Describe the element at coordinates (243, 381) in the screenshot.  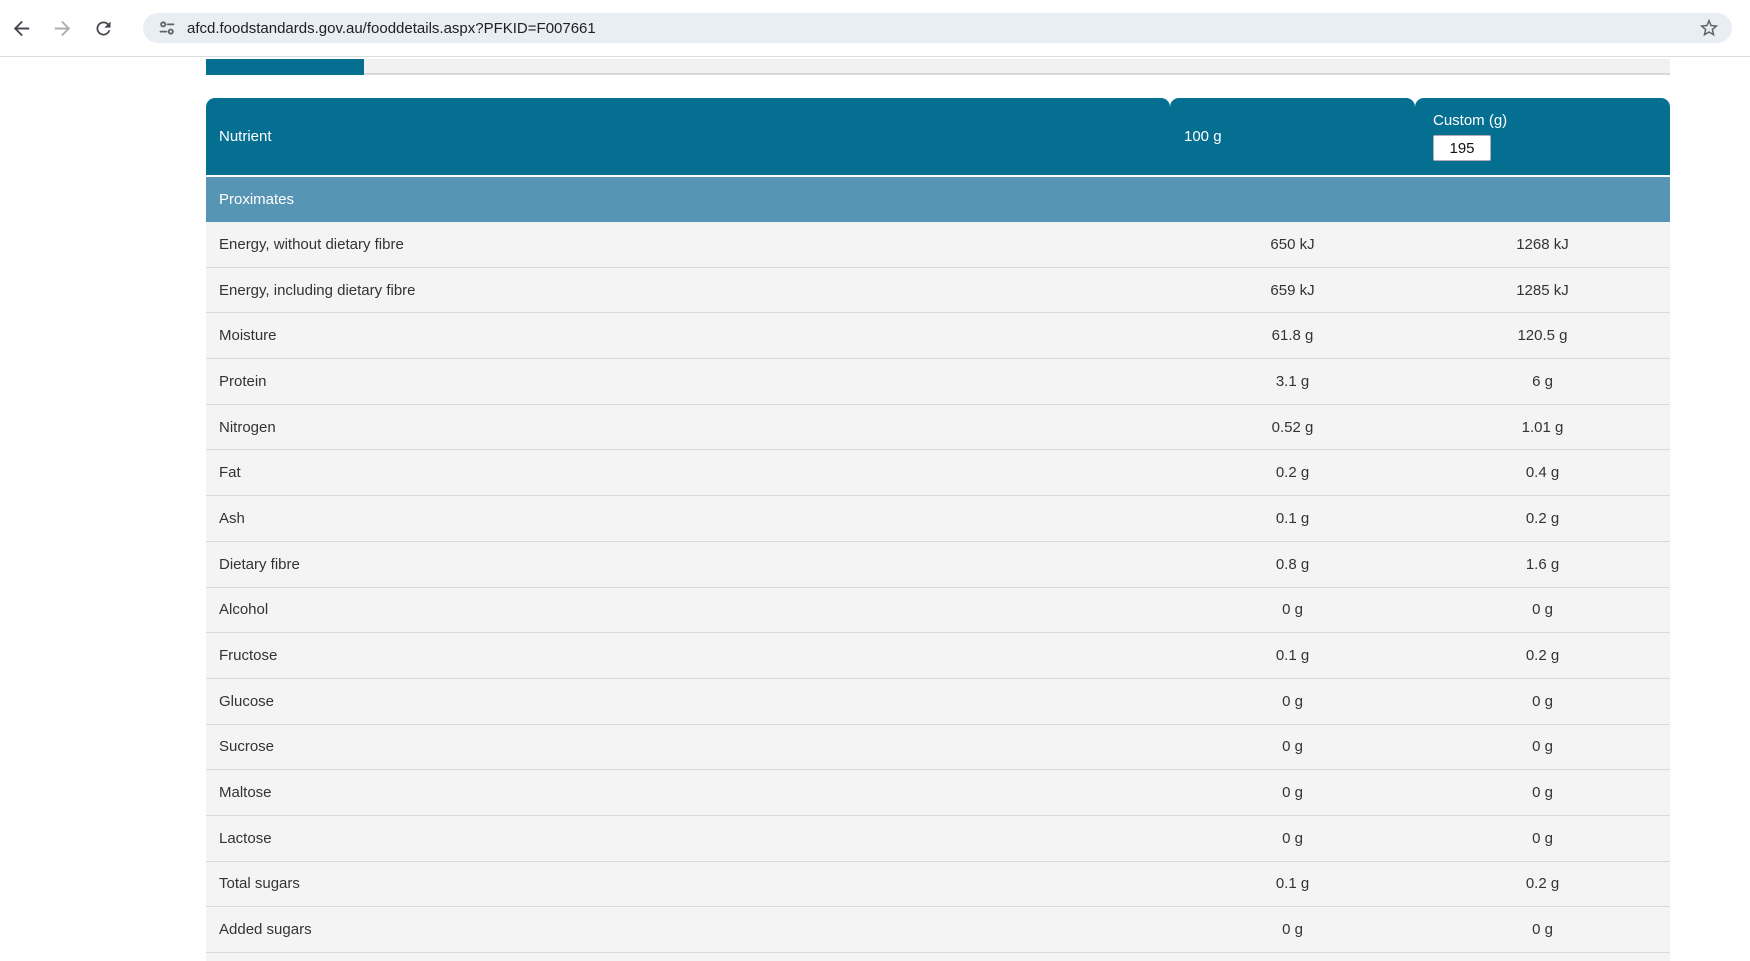
I see `nutrient-name-cell: Protein` at that location.